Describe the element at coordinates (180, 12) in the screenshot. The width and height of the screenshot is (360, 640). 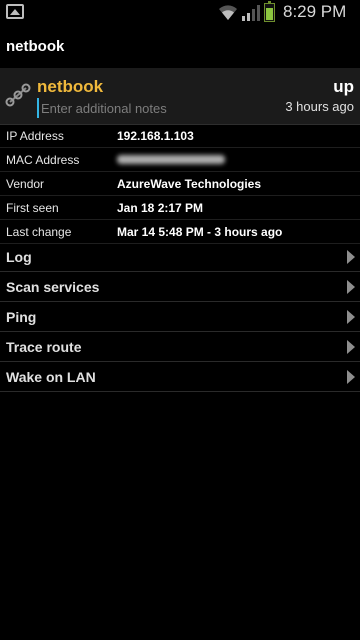
I see `status-bar: 8:29 PM` at that location.